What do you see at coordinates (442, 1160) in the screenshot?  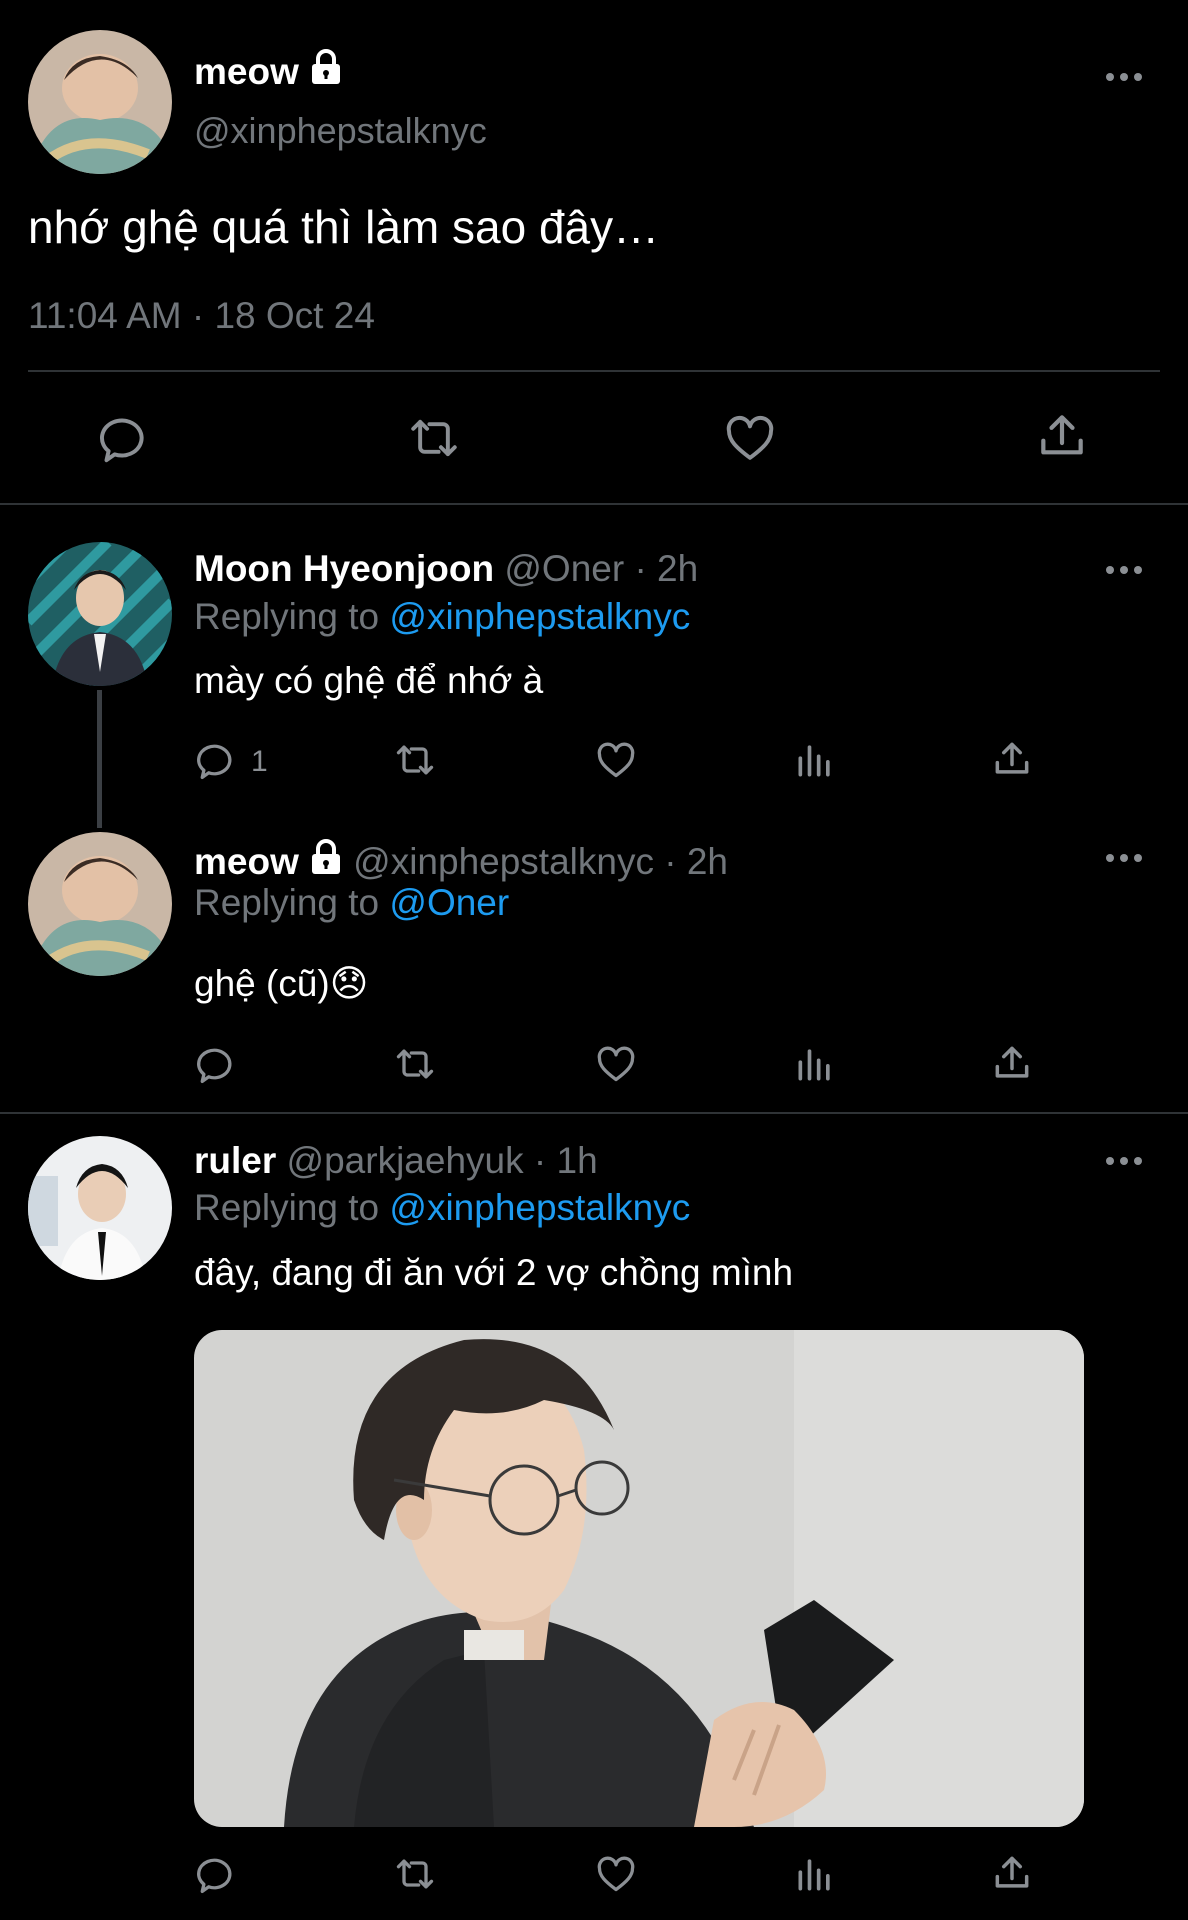 I see `reply-meta: @parkjaehyuk · 1h` at bounding box center [442, 1160].